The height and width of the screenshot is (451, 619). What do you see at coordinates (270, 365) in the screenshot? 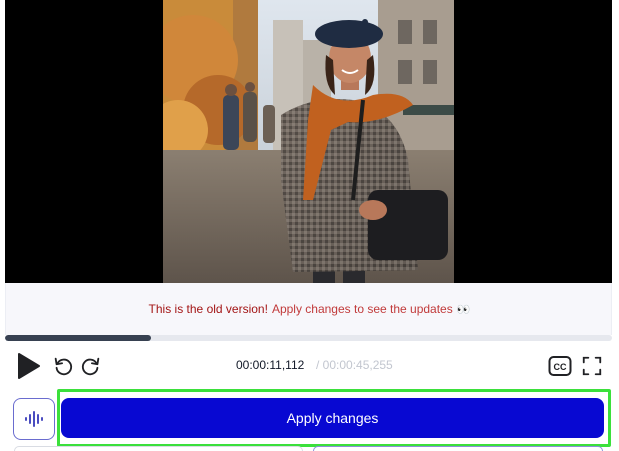
I see `current-time: 00:00:11,112` at bounding box center [270, 365].